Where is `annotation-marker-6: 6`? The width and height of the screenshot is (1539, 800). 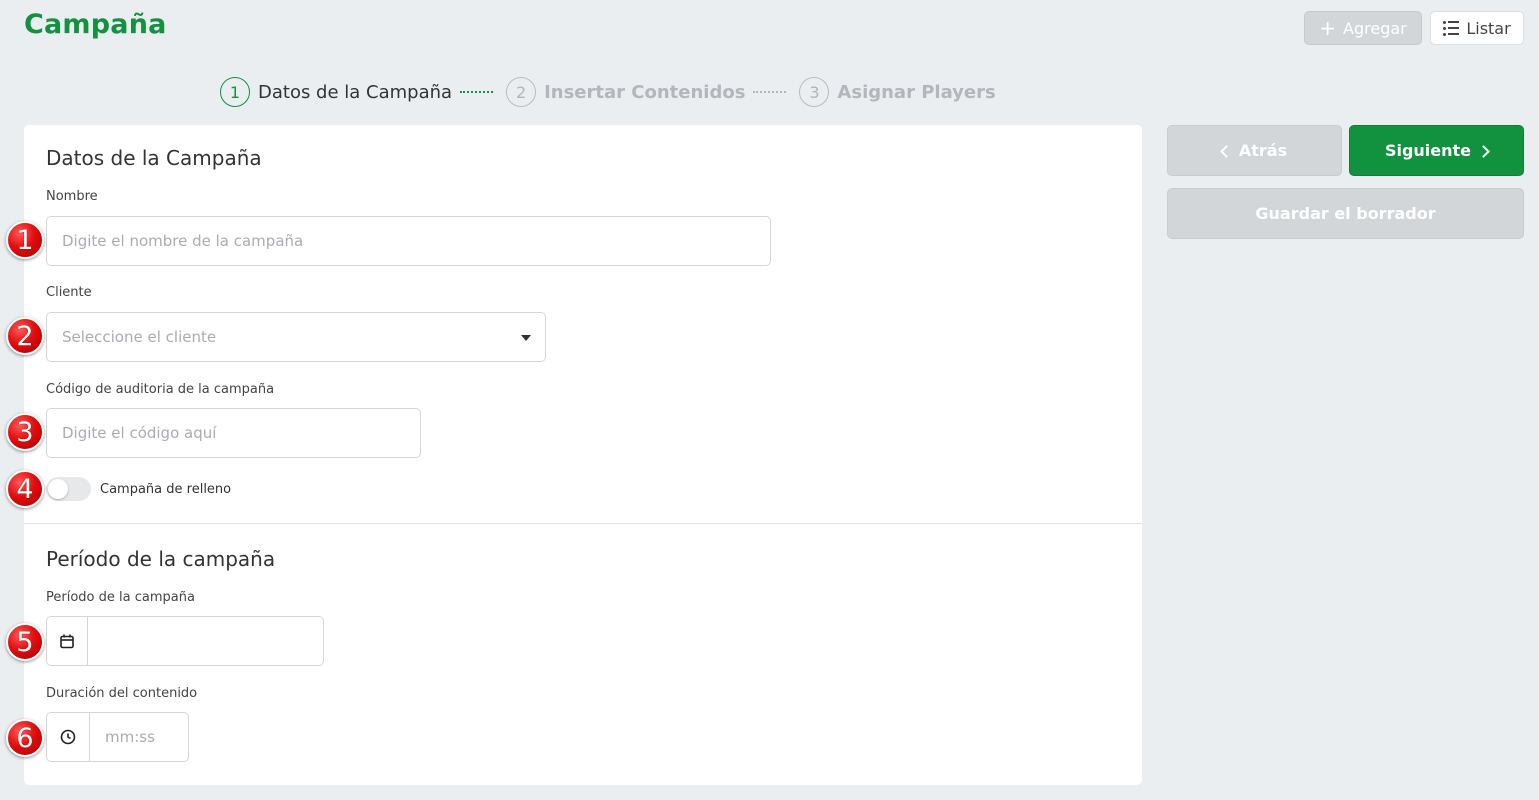 annotation-marker-6: 6 is located at coordinates (25, 738).